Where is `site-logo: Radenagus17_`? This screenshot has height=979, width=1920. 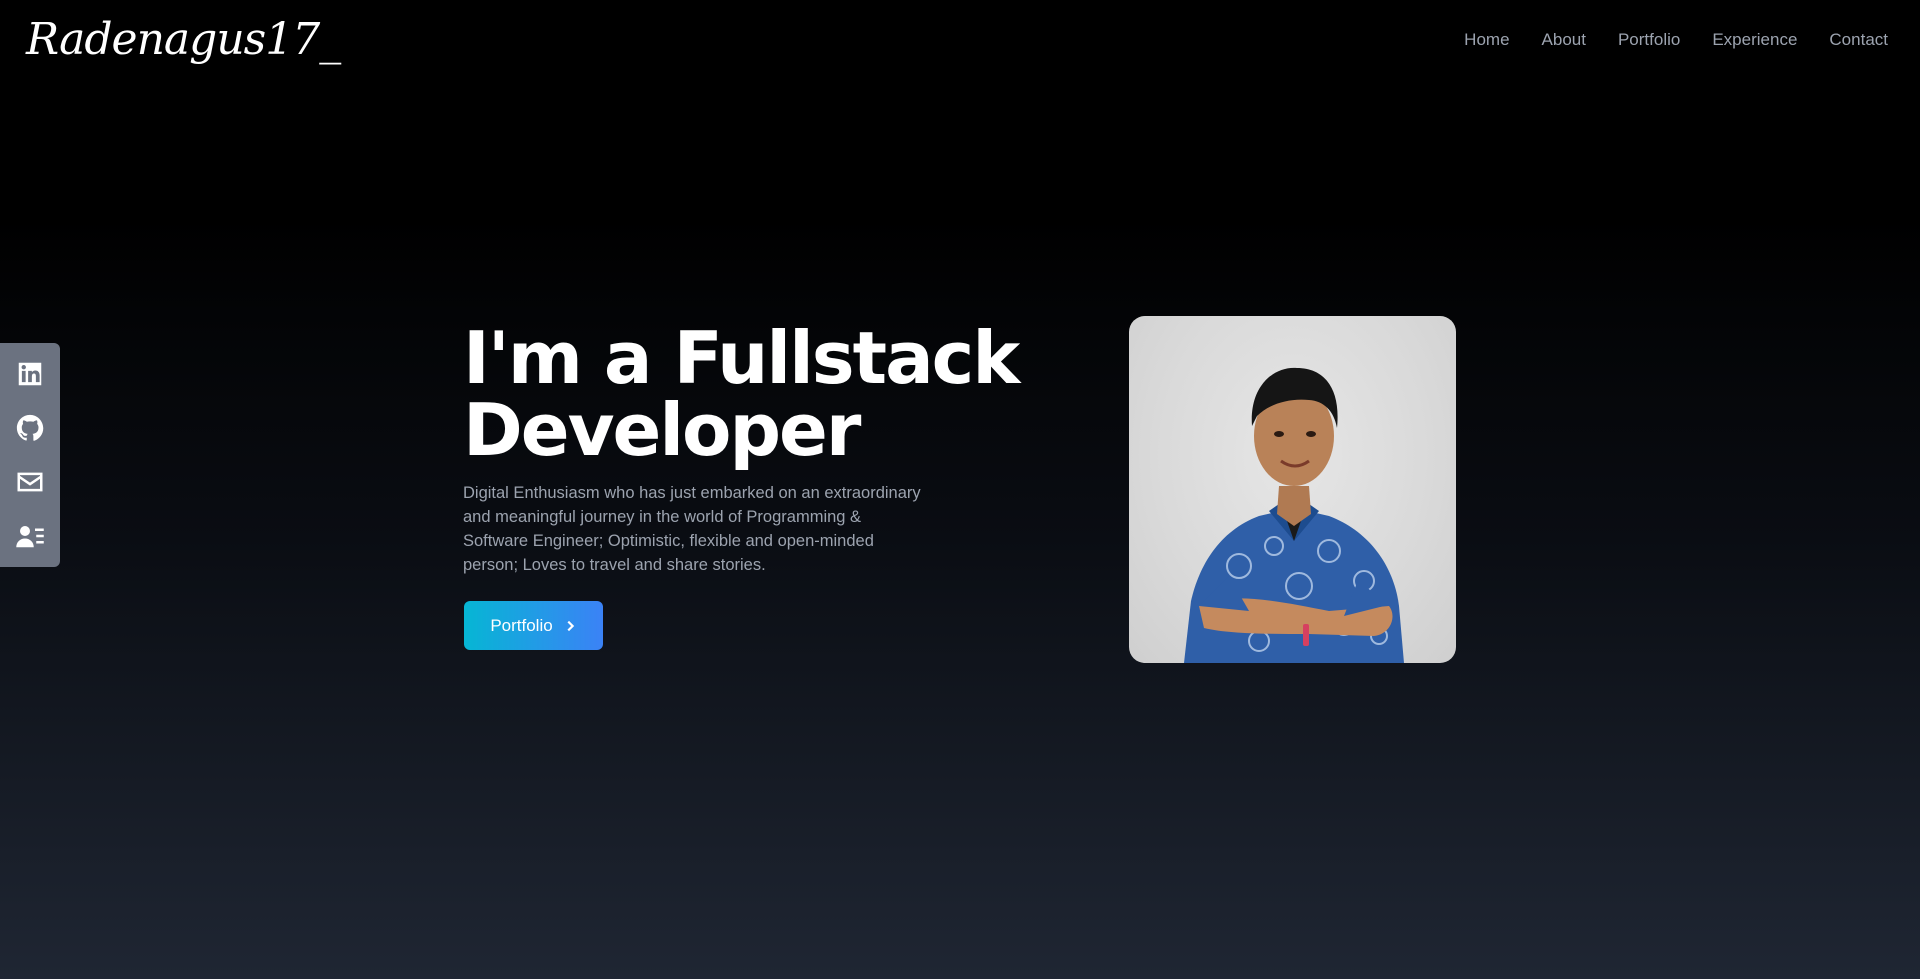 site-logo: Radenagus17_ is located at coordinates (183, 40).